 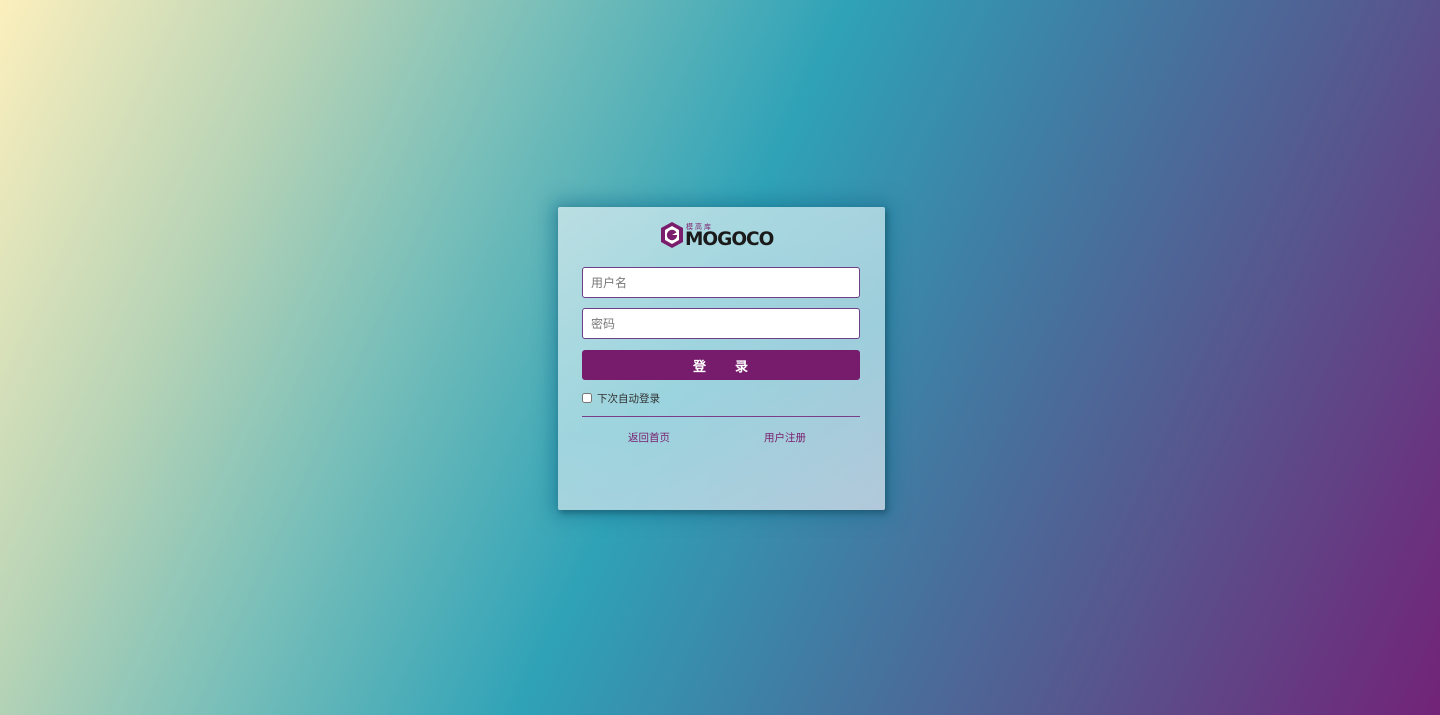 I want to click on username-input, so click(x=721, y=282).